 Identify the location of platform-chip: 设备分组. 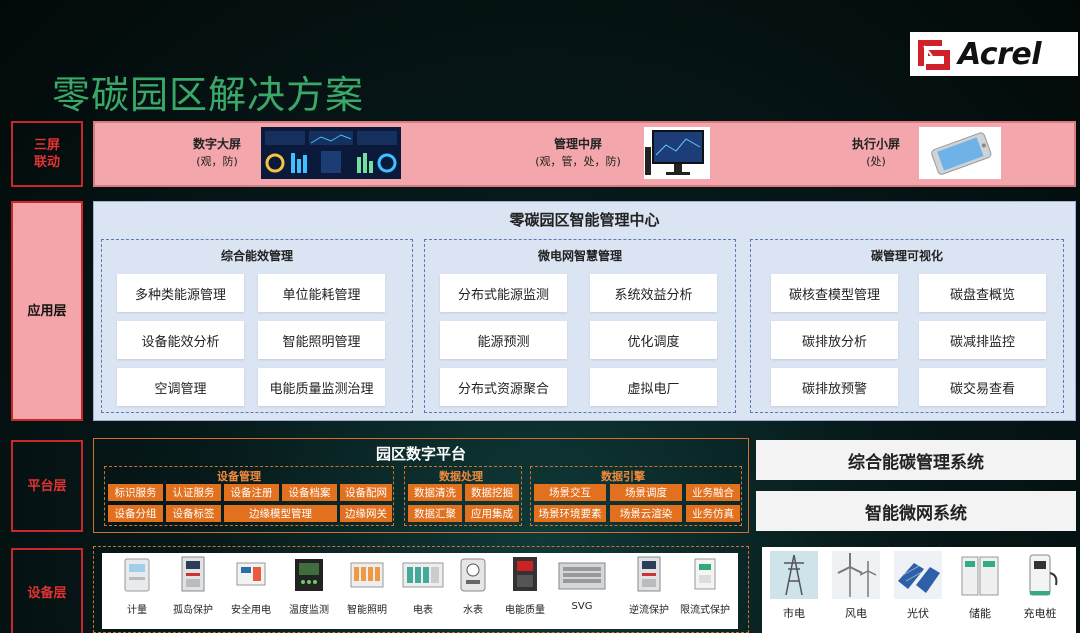
(135, 513).